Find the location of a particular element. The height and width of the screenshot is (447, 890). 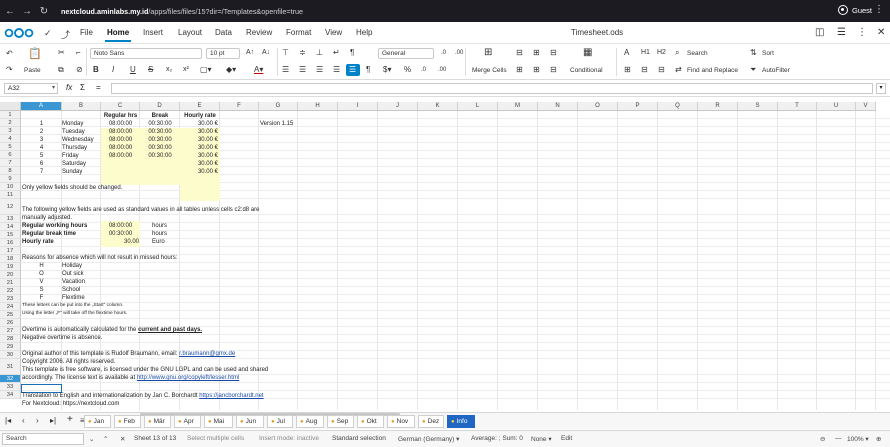

tab-home: Home is located at coordinates (118, 35).